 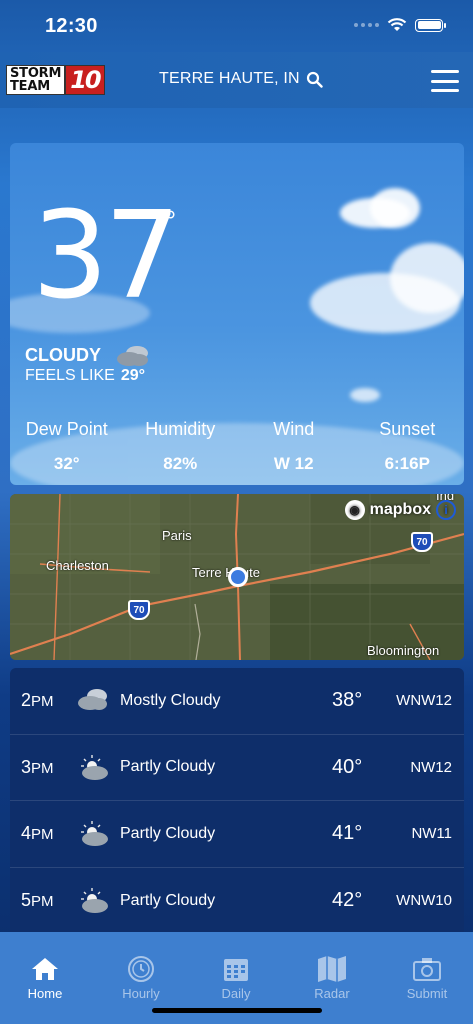 What do you see at coordinates (36, 80) in the screenshot?
I see `logo-text: STORM TEAM` at bounding box center [36, 80].